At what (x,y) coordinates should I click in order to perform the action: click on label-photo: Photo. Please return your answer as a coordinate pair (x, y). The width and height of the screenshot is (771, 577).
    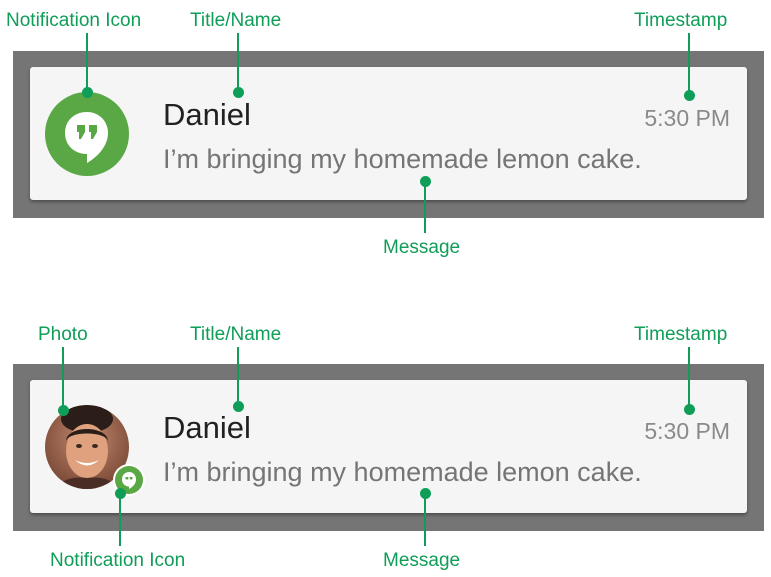
    Looking at the image, I should click on (63, 334).